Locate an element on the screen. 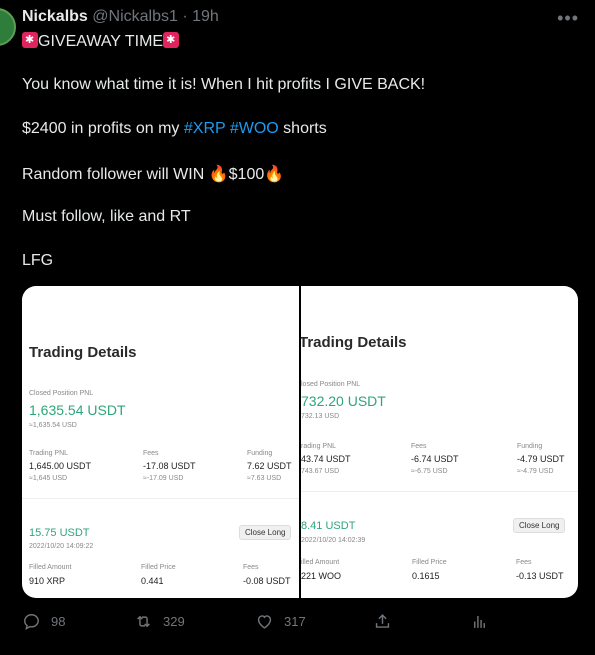 The width and height of the screenshot is (595, 655). trading-pnl-sub: ≈1,645 USD is located at coordinates (48, 478).